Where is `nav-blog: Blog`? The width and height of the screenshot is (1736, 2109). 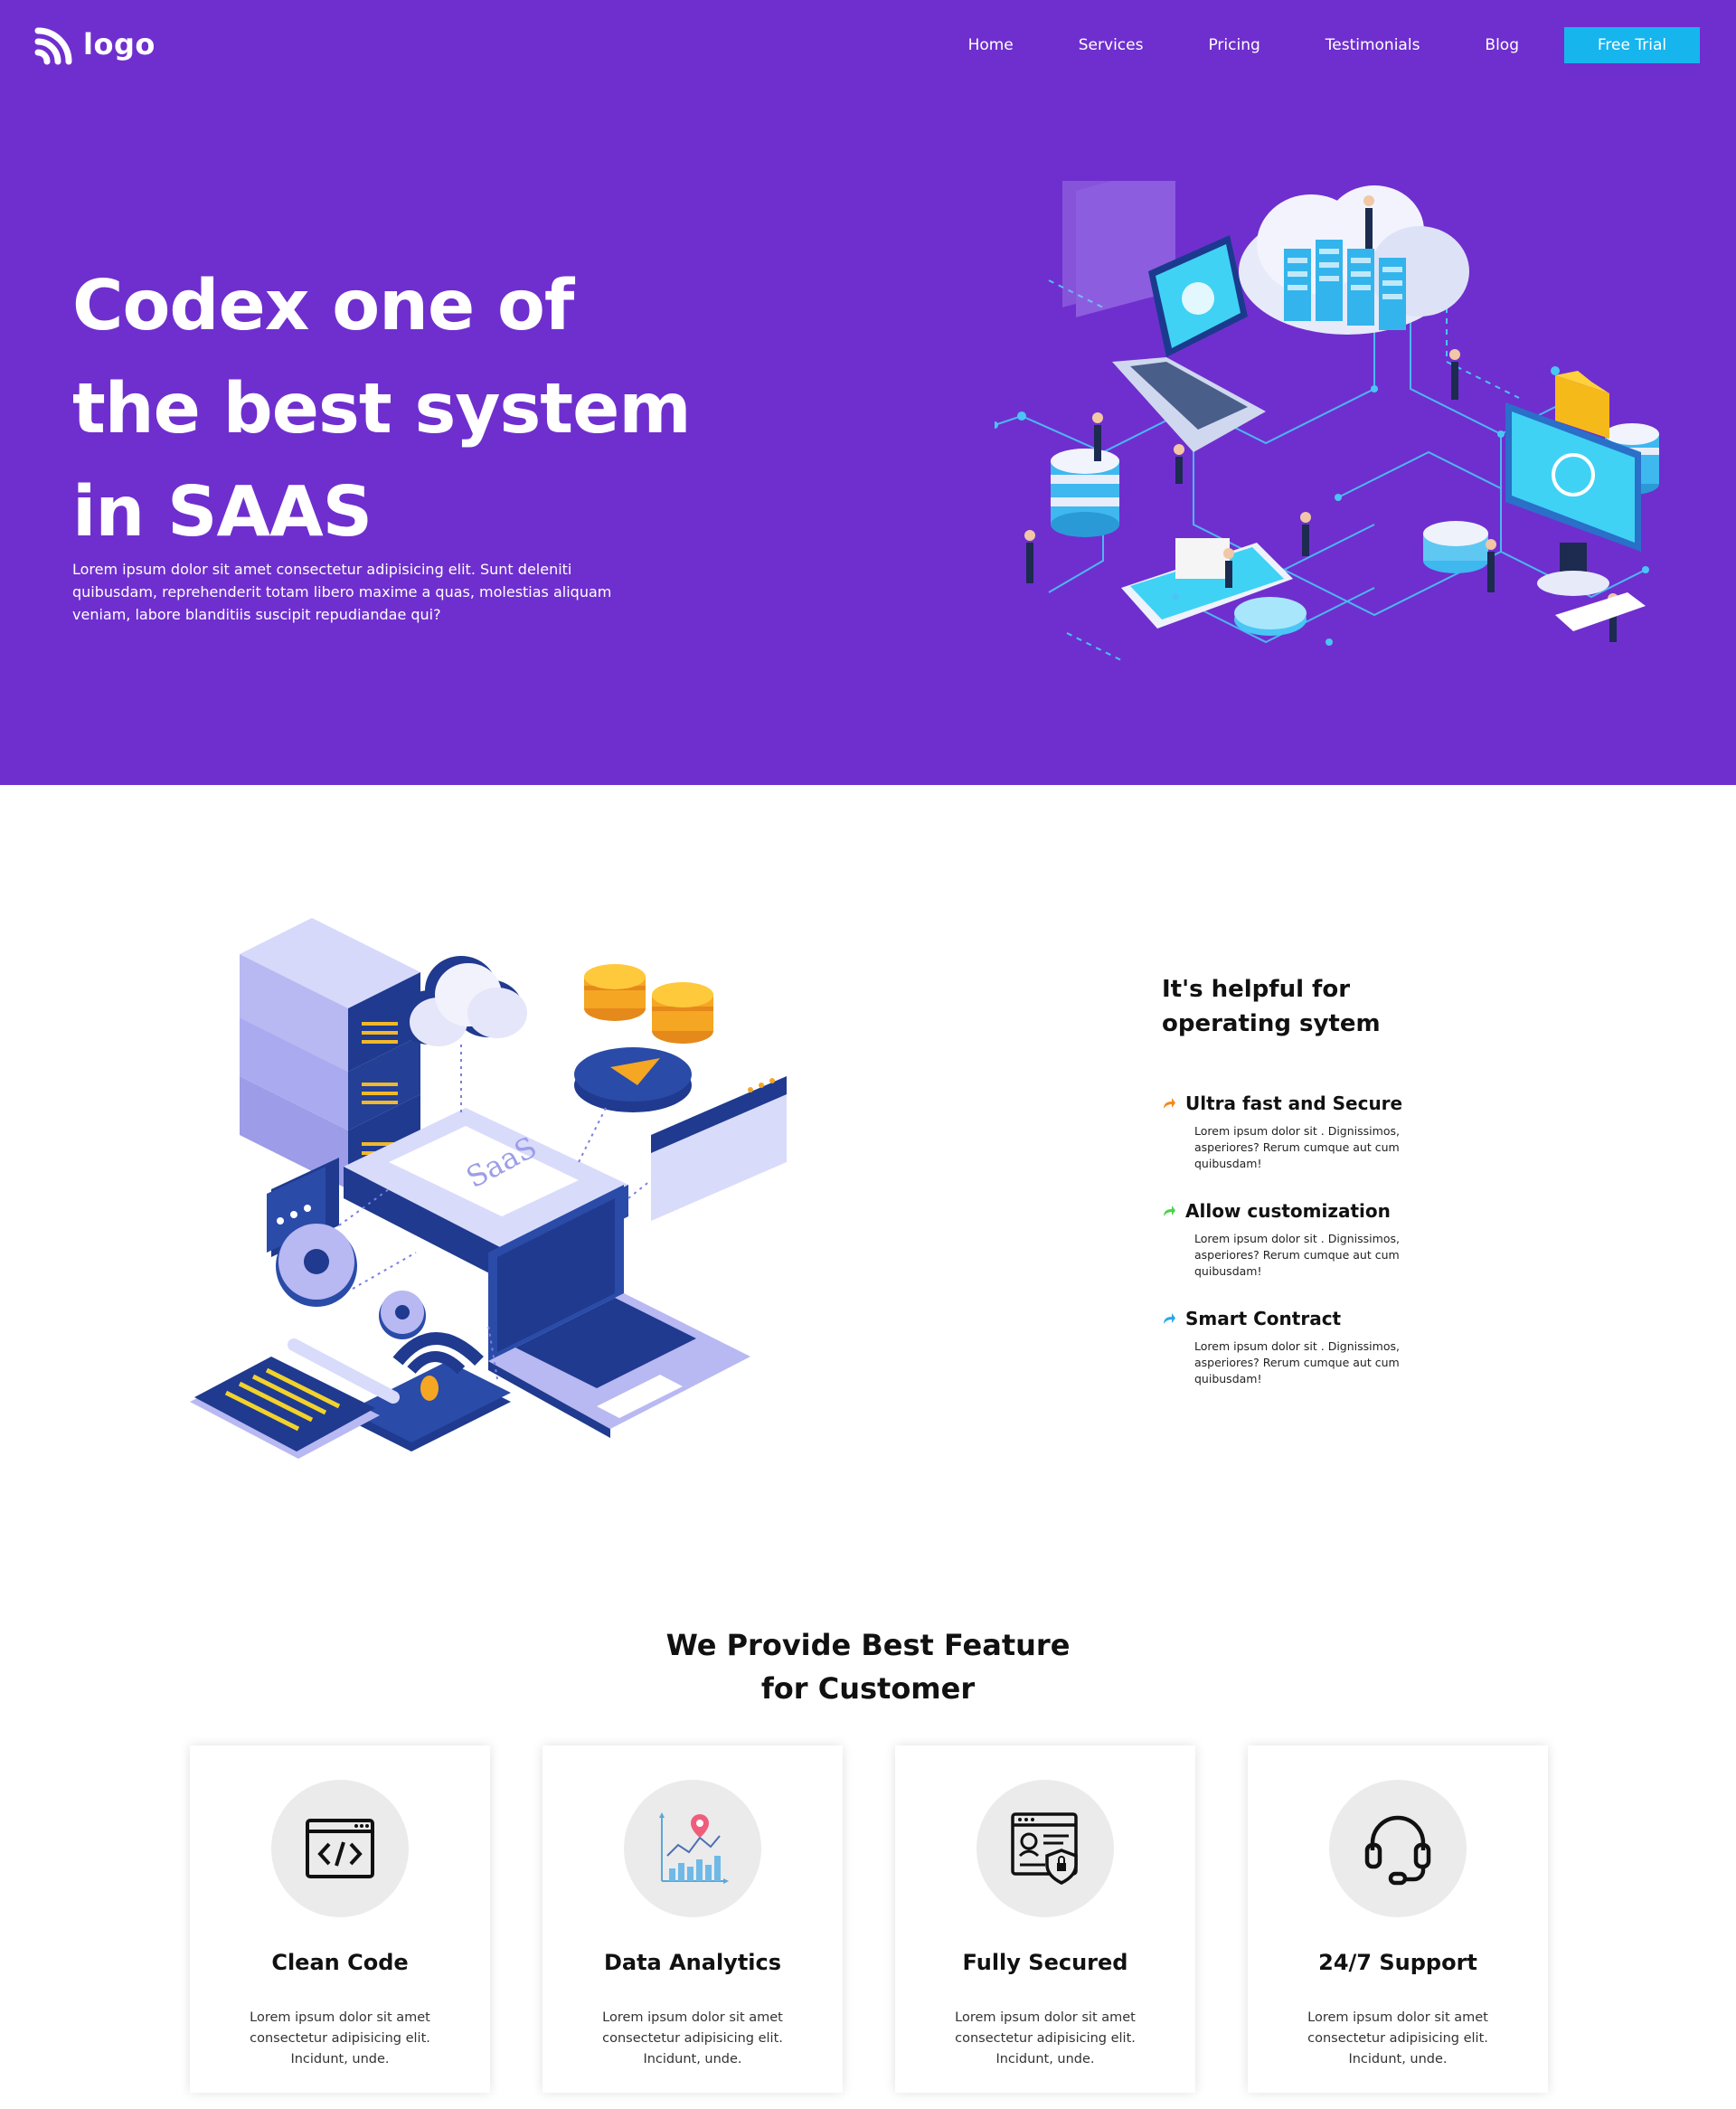
nav-blog: Blog is located at coordinates (1502, 45).